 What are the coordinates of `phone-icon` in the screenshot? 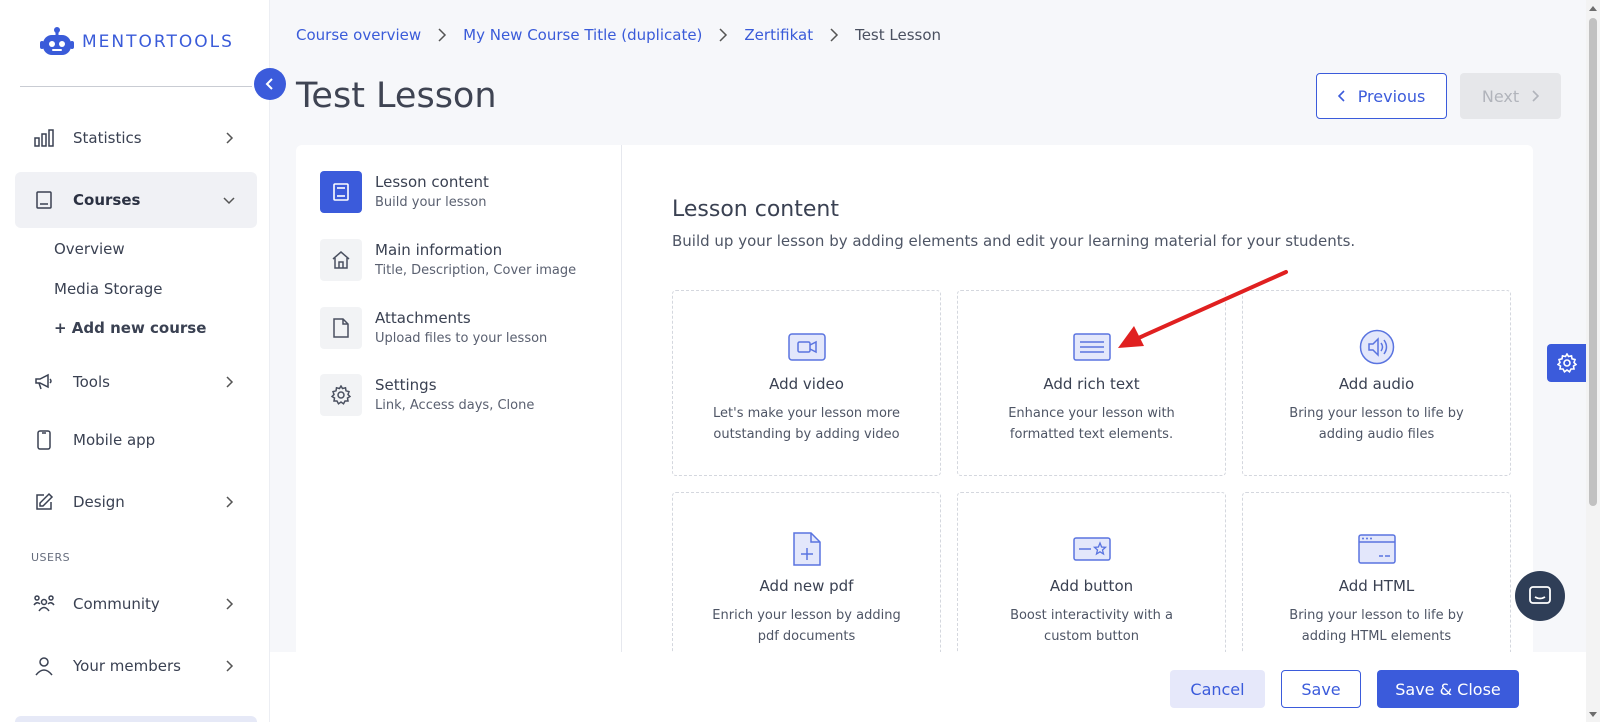 It's located at (44, 440).